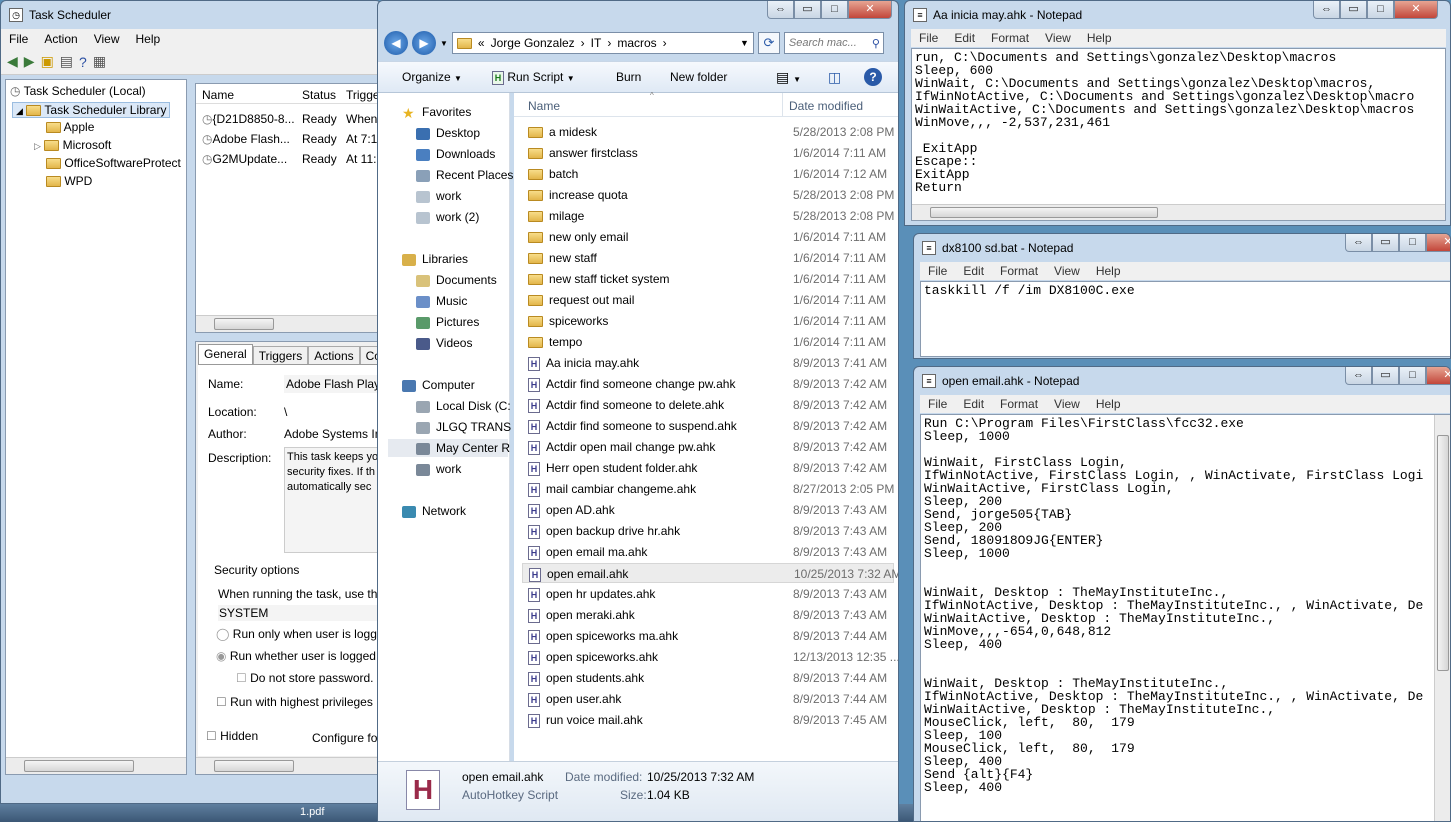  I want to click on tab-general: General, so click(225, 355).